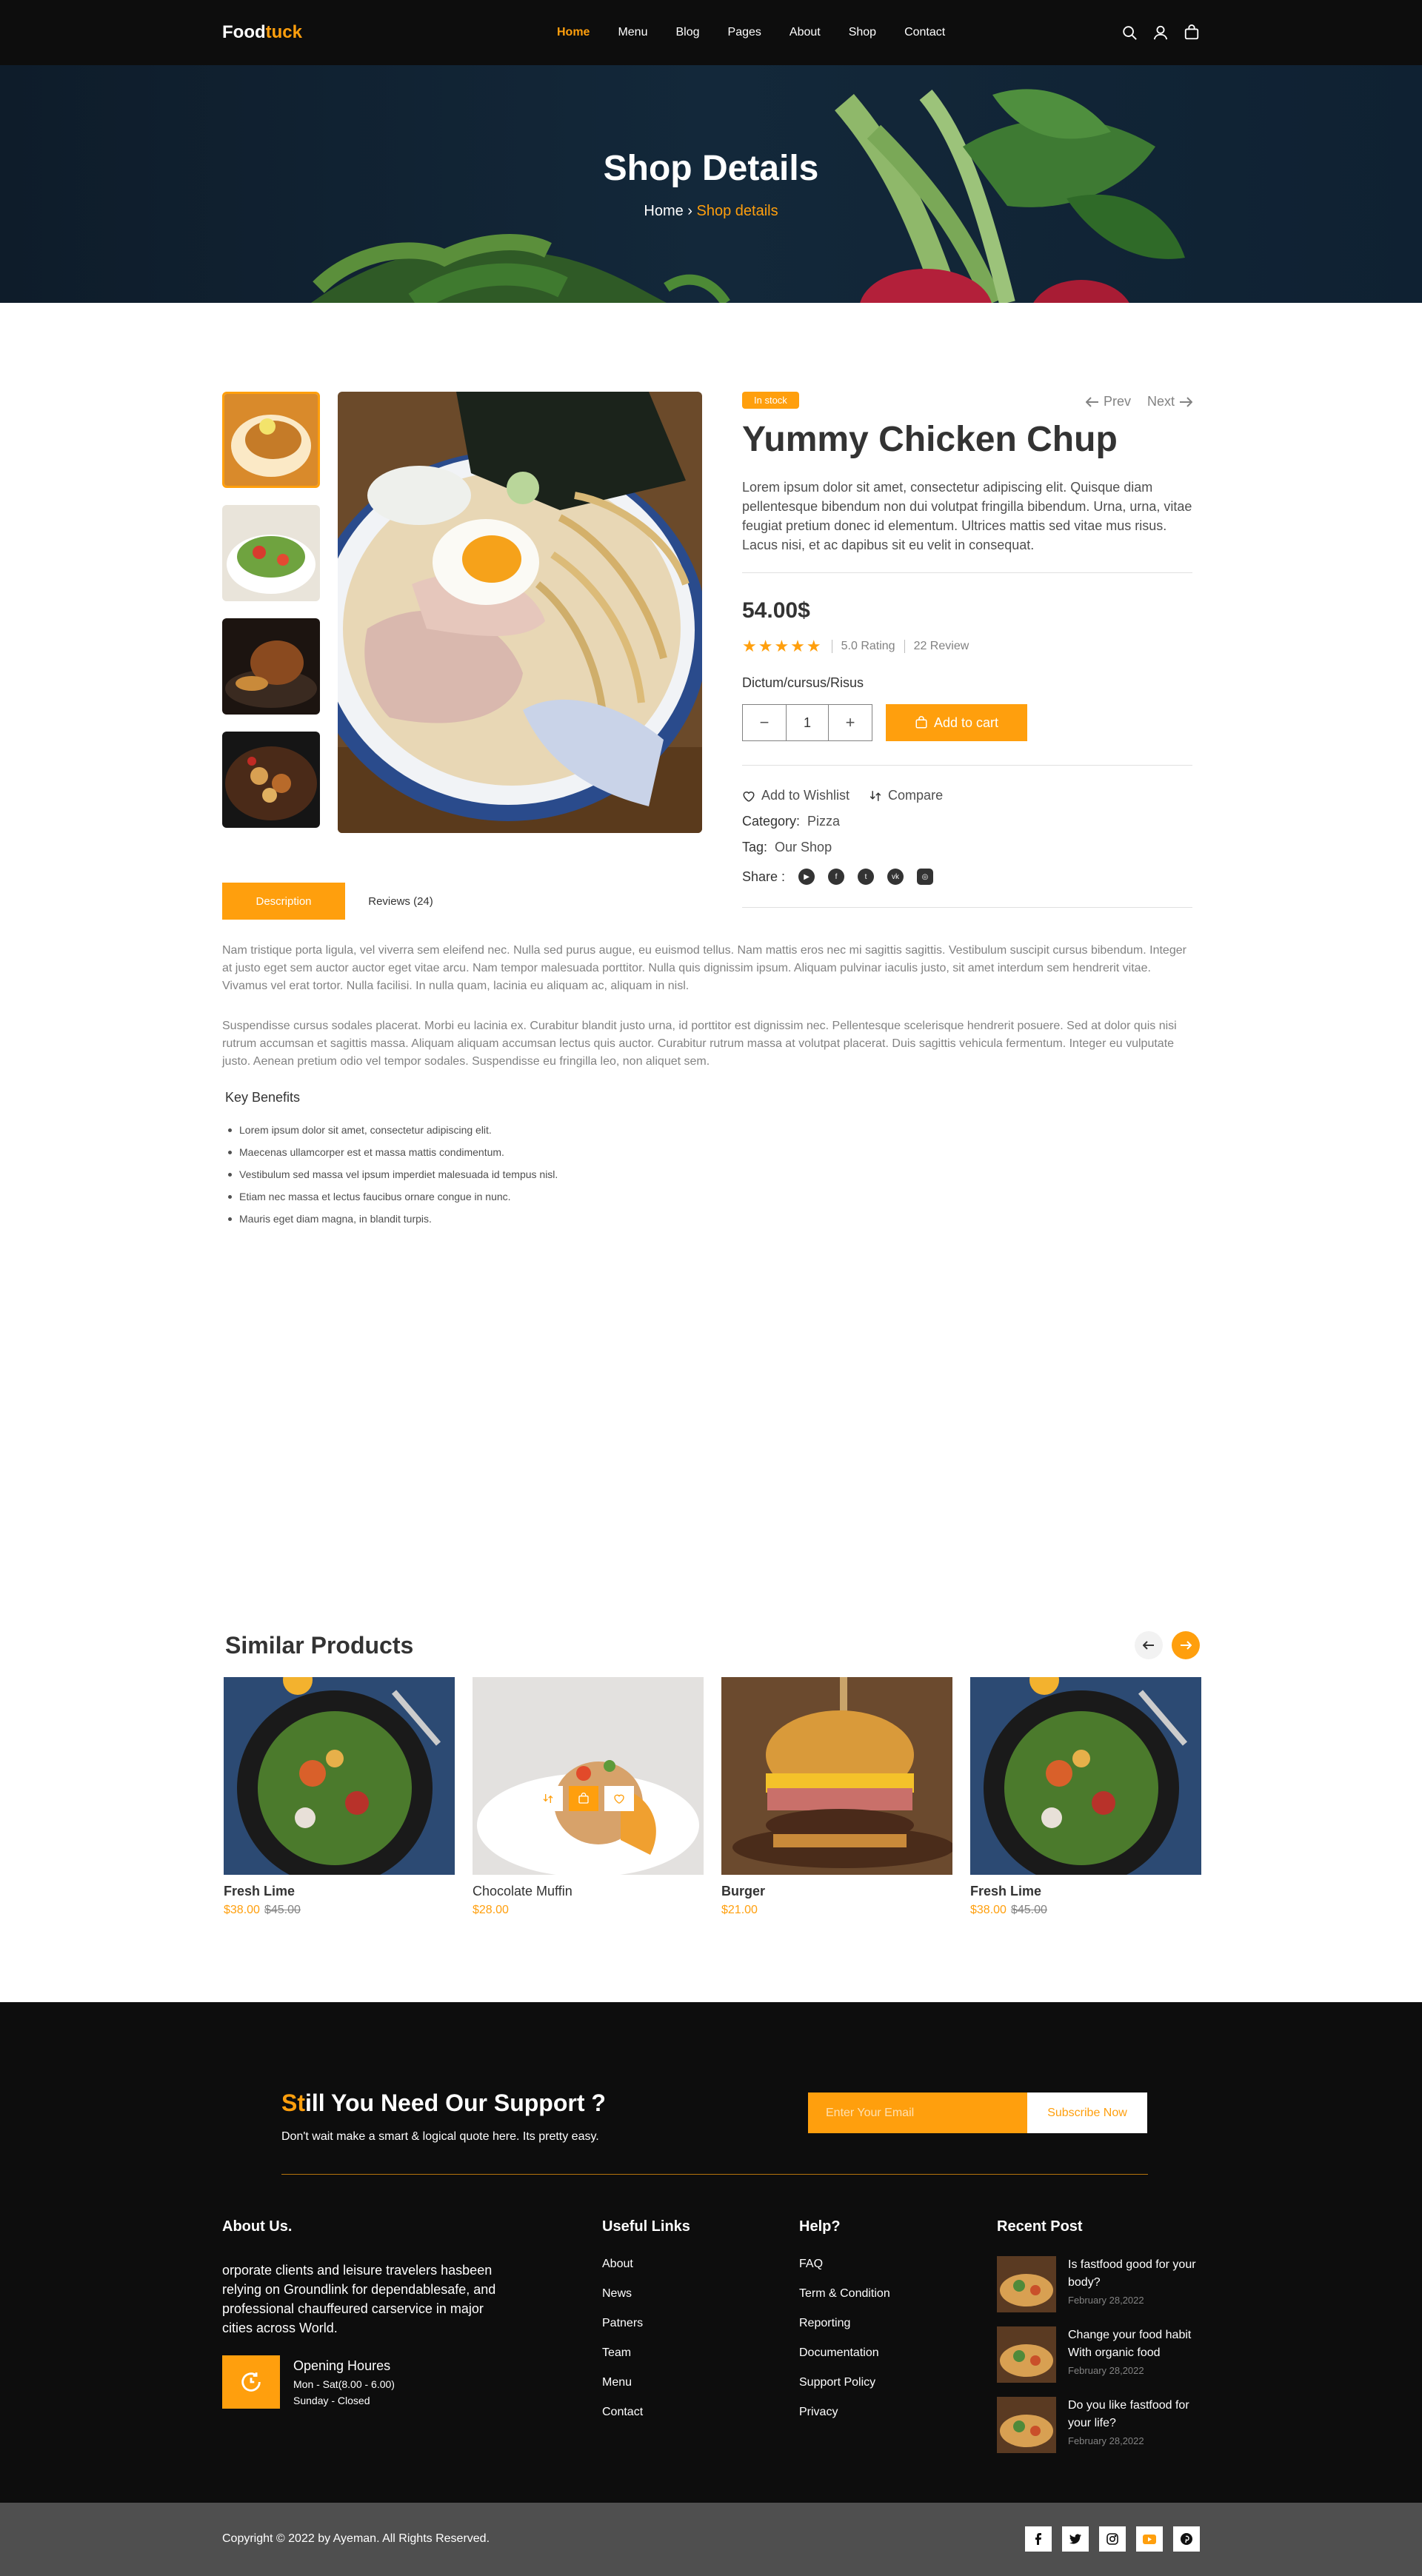 The height and width of the screenshot is (2576, 1422). I want to click on youtube-icon, so click(1149, 2539).